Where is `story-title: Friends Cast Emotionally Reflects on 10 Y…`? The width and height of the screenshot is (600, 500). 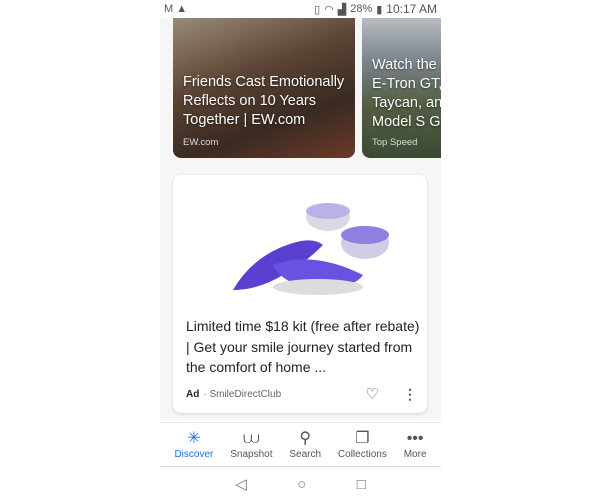
story-title: Friends Cast Emotionally Reflects on 10 Y… is located at coordinates (264, 101).